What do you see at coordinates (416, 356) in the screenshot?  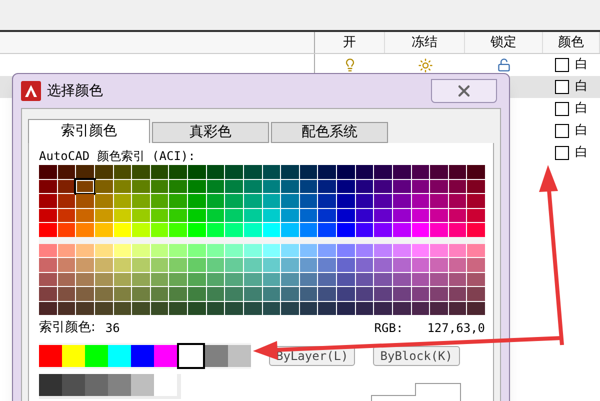 I see `by-button: ByBlock(K)` at bounding box center [416, 356].